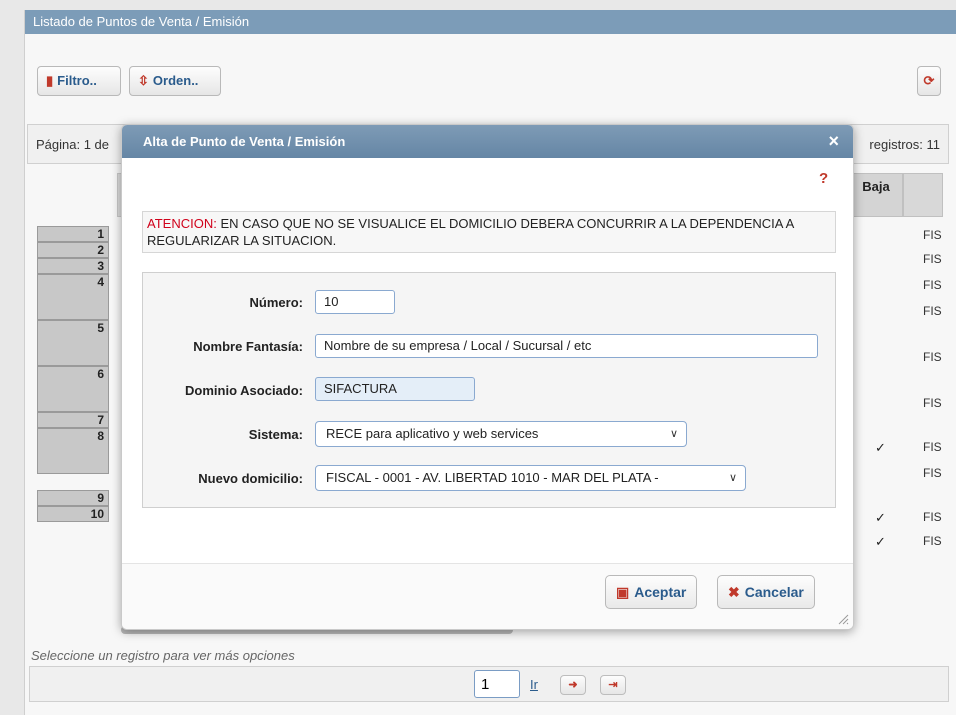 Image resolution: width=956 pixels, height=715 pixels. Describe the element at coordinates (660, 592) in the screenshot. I see `accept-button-label: Aceptar` at that location.